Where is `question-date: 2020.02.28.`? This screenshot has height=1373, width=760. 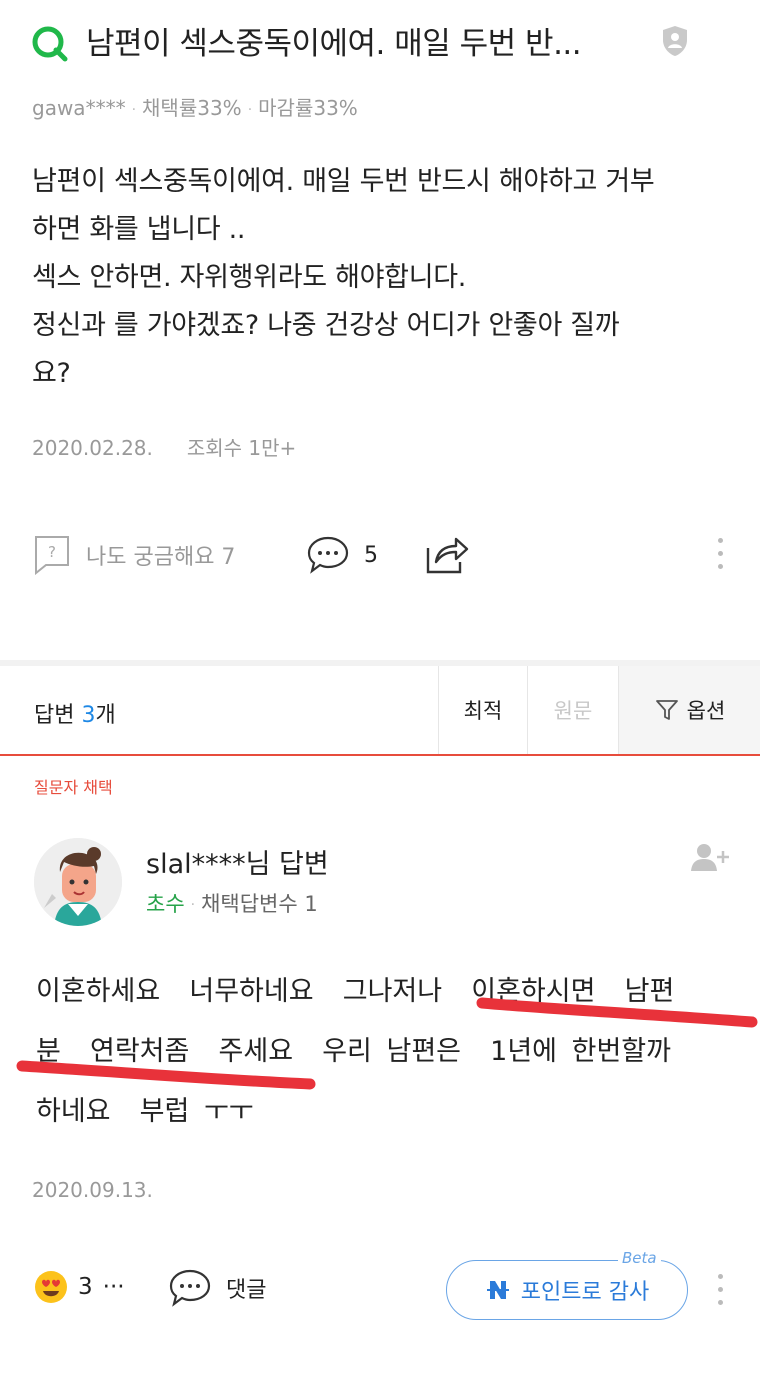
question-date: 2020.02.28. is located at coordinates (92, 448).